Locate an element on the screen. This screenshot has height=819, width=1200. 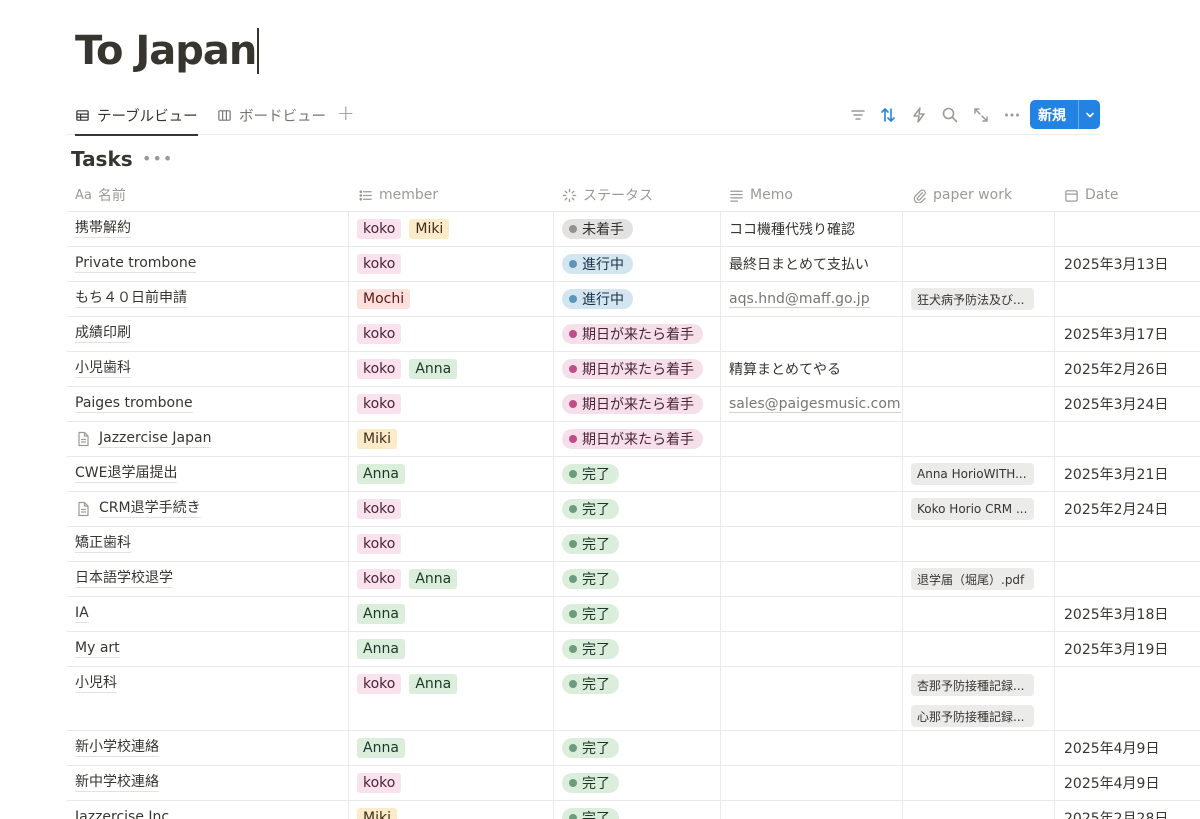
memo-email-link: aqs.hnd@maff.go.jp is located at coordinates (799, 299).